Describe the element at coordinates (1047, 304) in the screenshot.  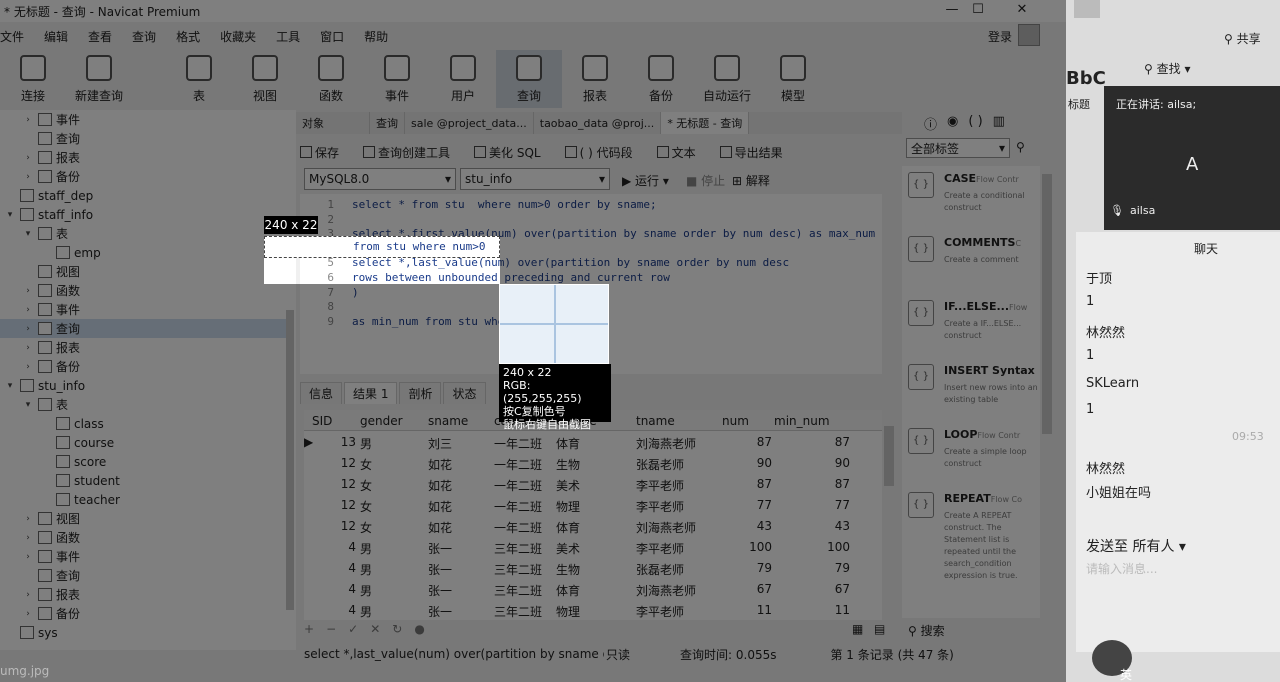
I see `snippet-scrollbar` at that location.